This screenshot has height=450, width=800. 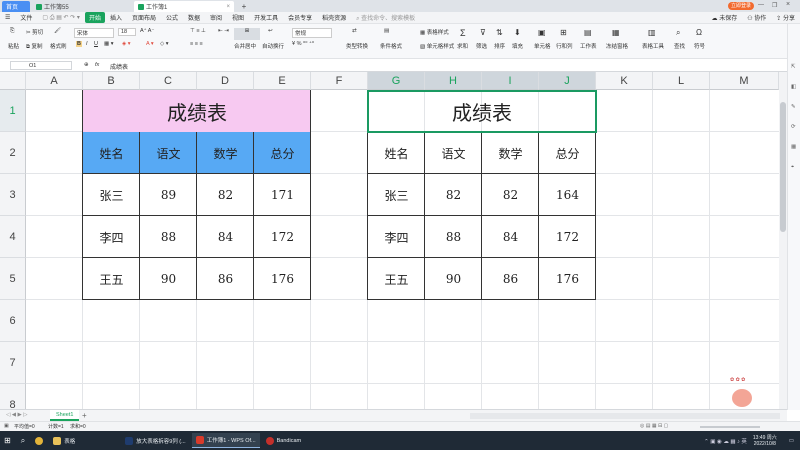 I want to click on freeze-button: 冻结窗格, so click(x=617, y=46).